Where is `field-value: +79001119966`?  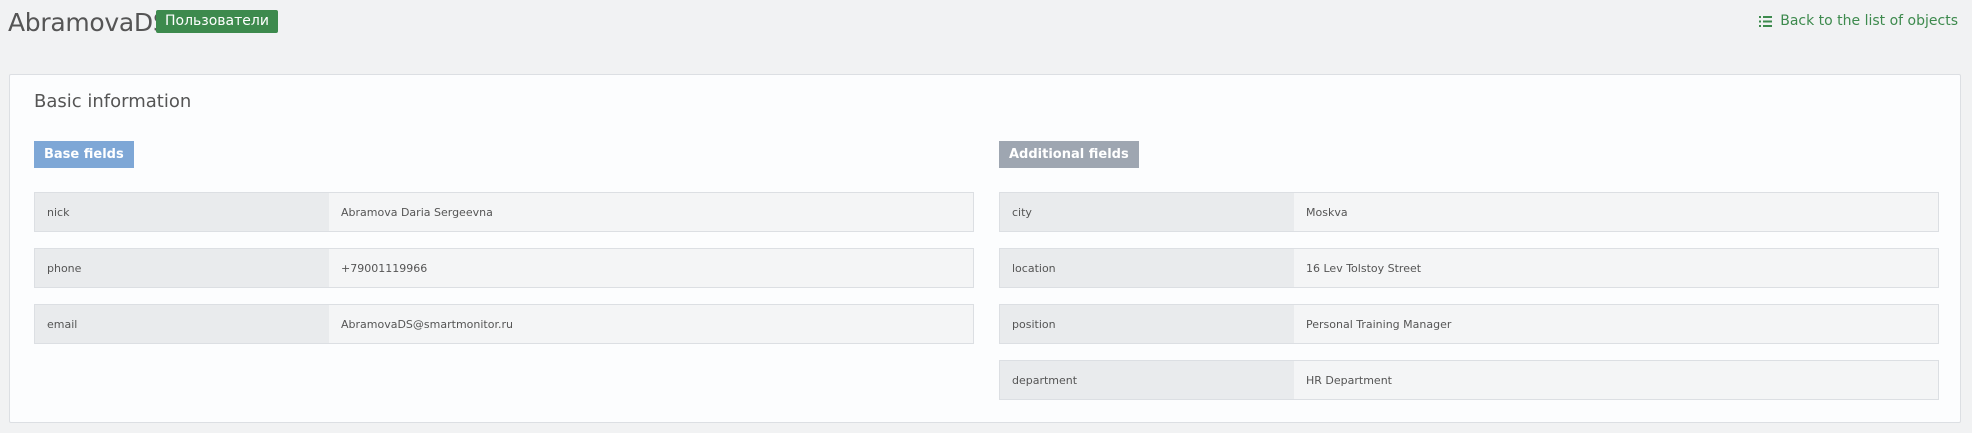
field-value: +79001119966 is located at coordinates (651, 268).